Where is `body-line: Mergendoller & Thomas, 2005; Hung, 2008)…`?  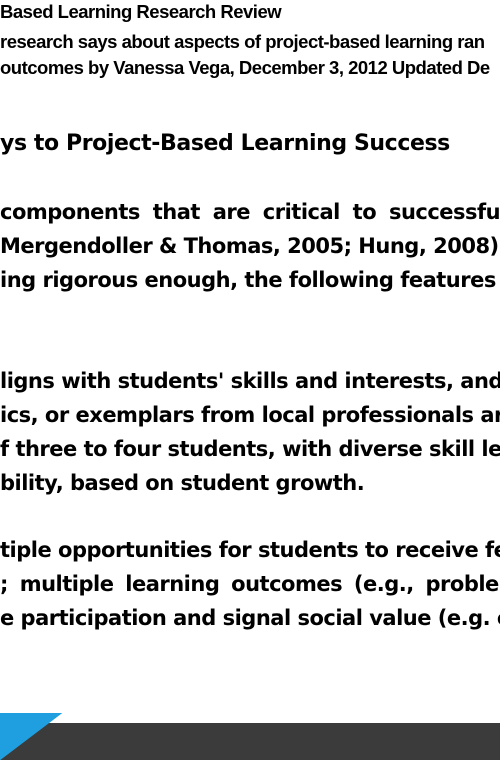
body-line: Mergendoller & Thomas, 2005; Hung, 2008)… is located at coordinates (250, 246).